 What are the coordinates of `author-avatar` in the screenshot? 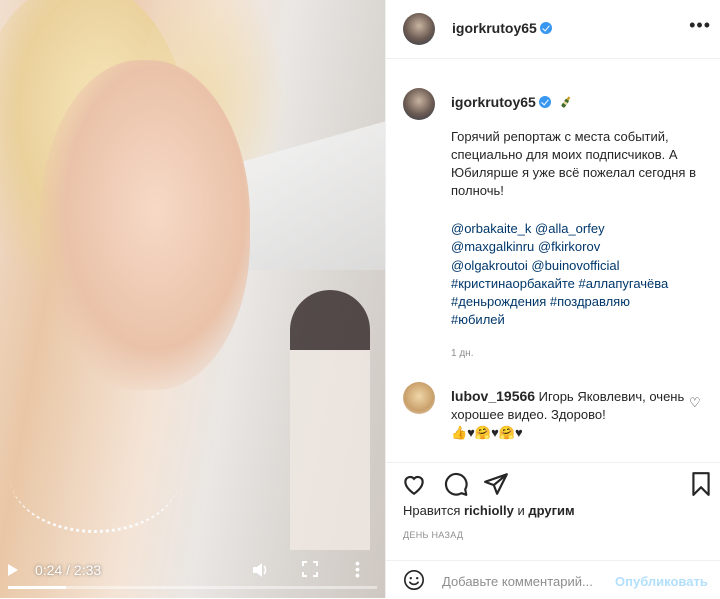 It's located at (419, 29).